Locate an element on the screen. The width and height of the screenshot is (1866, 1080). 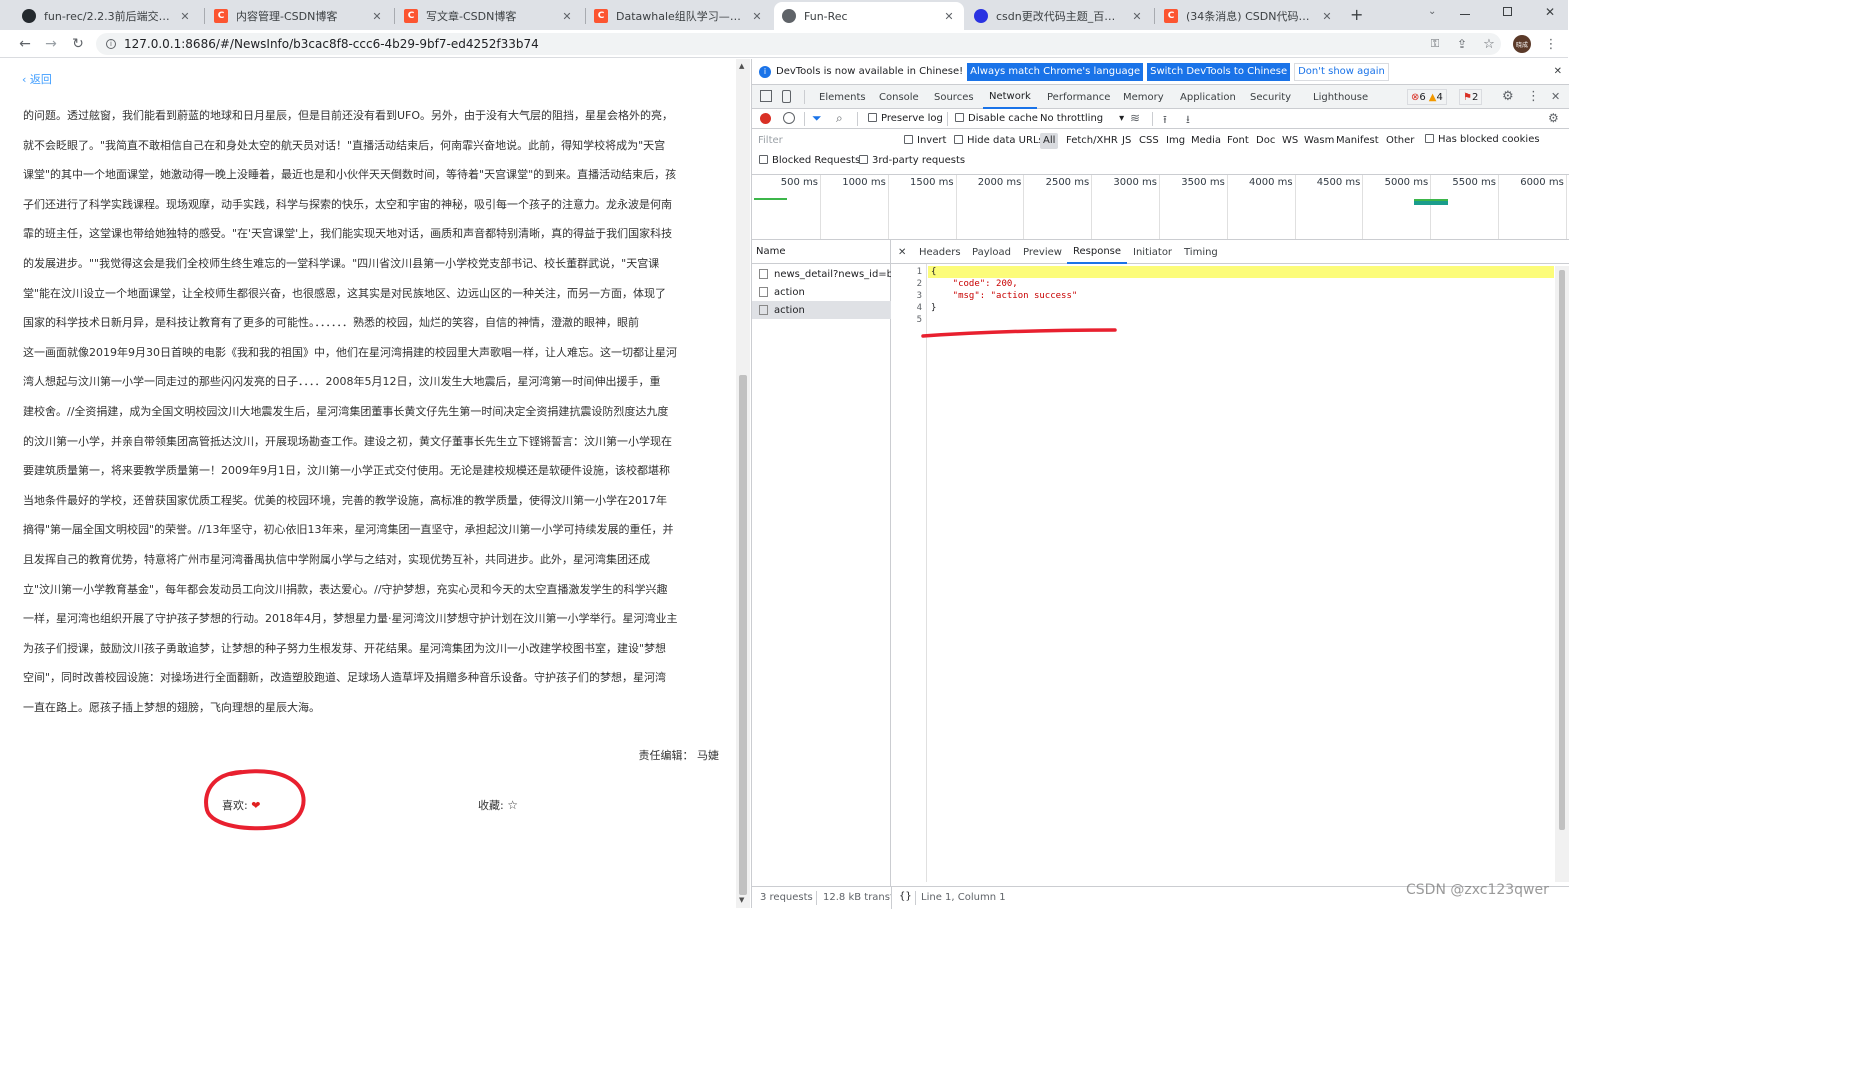
back-link: ‹ 返回 is located at coordinates (37, 79).